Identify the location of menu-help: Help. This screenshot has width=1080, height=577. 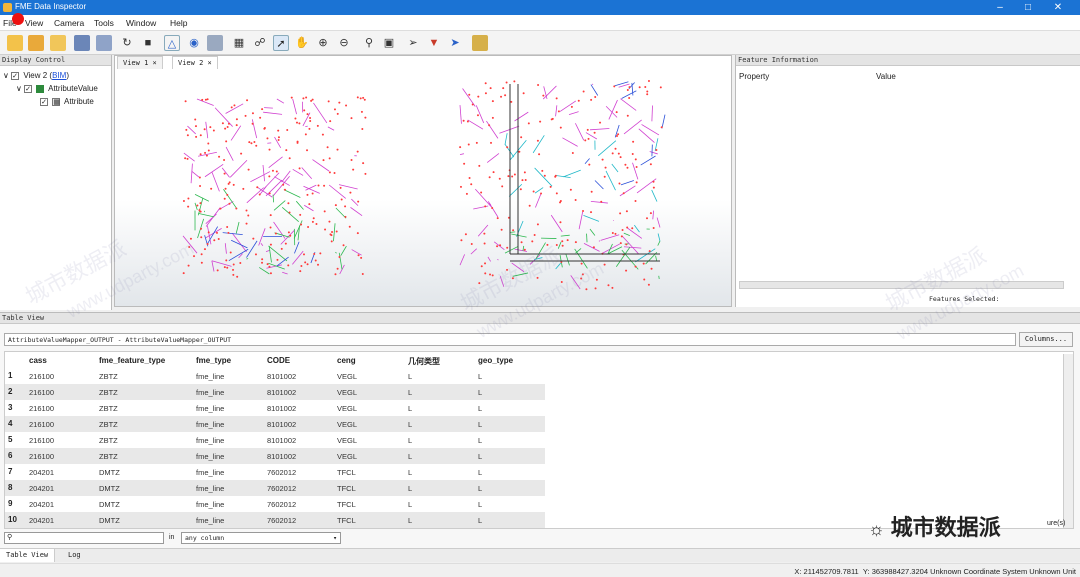
(178, 23).